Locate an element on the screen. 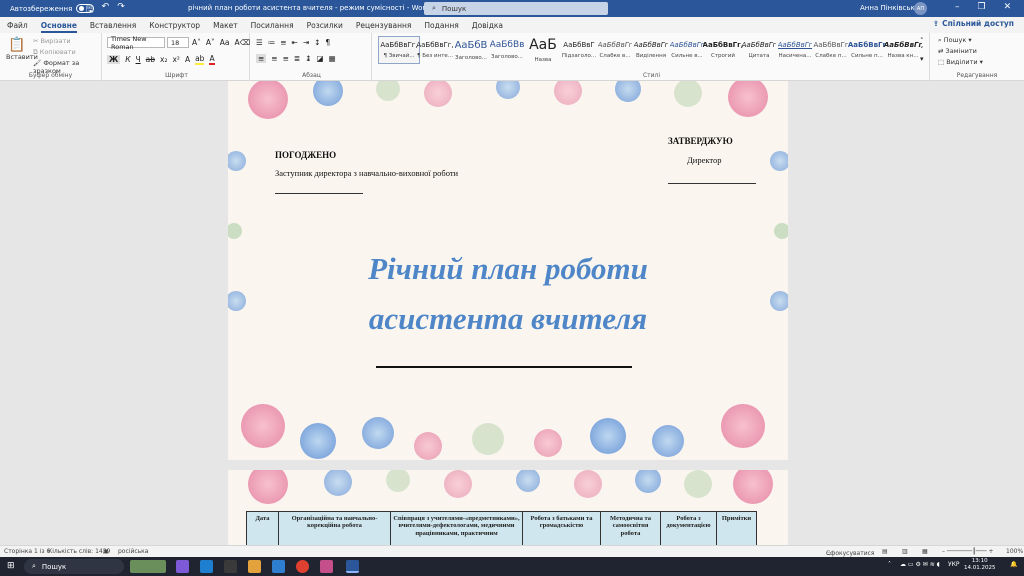  table-header-cell: Методична та самоосвітня робота is located at coordinates (630, 528).